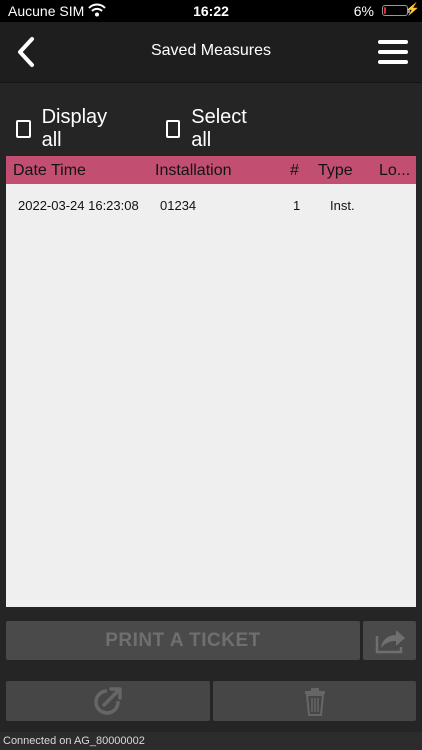 The image size is (422, 750). Describe the element at coordinates (211, 11) in the screenshot. I see `status-bar: Aucune SIM 16:22 6% ⚡` at that location.